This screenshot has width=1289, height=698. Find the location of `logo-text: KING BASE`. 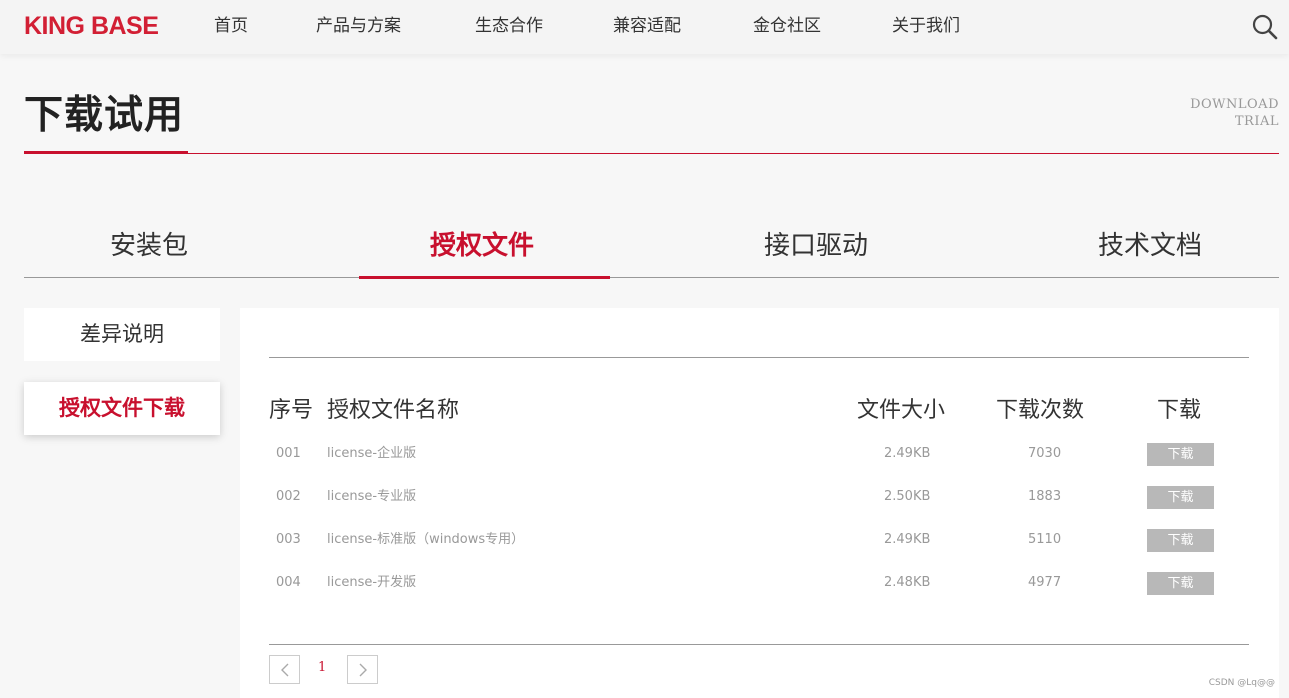

logo-text: KING BASE is located at coordinates (91, 25).